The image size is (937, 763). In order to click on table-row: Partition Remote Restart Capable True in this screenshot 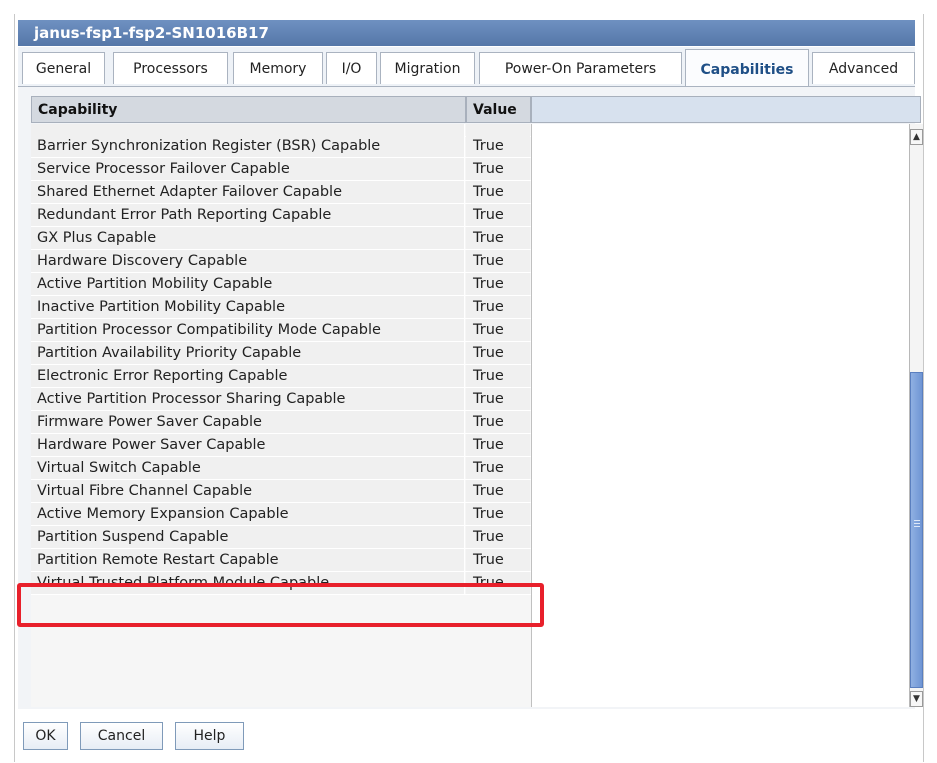, I will do `click(281, 560)`.